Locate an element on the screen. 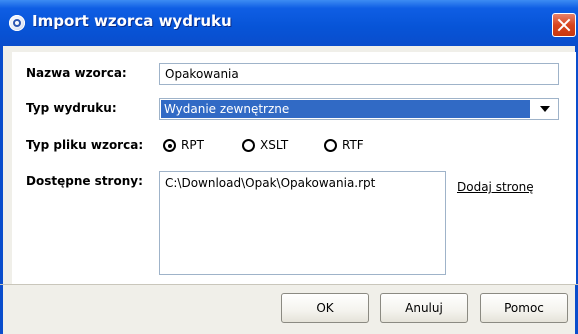 The height and width of the screenshot is (334, 578). template-name-label: Nazwa wzorca: is located at coordinates (76, 73).